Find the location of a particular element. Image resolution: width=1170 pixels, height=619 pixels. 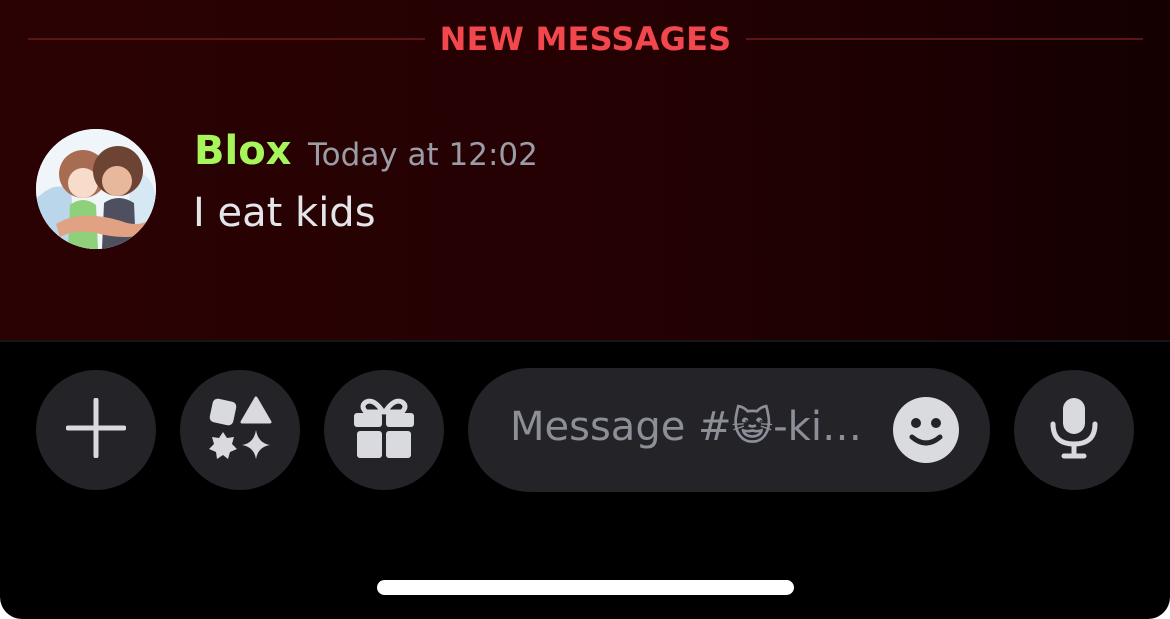

voice-message-button is located at coordinates (1074, 430).